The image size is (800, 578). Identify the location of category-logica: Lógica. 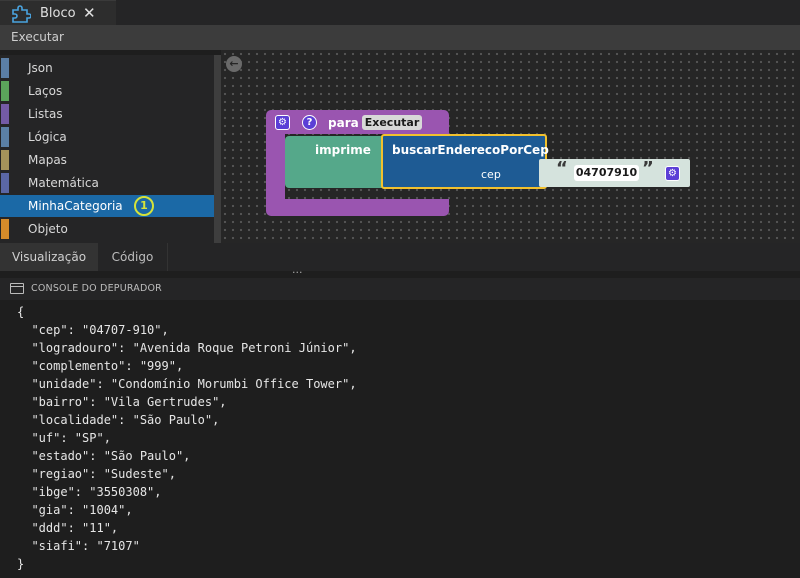
(107, 137).